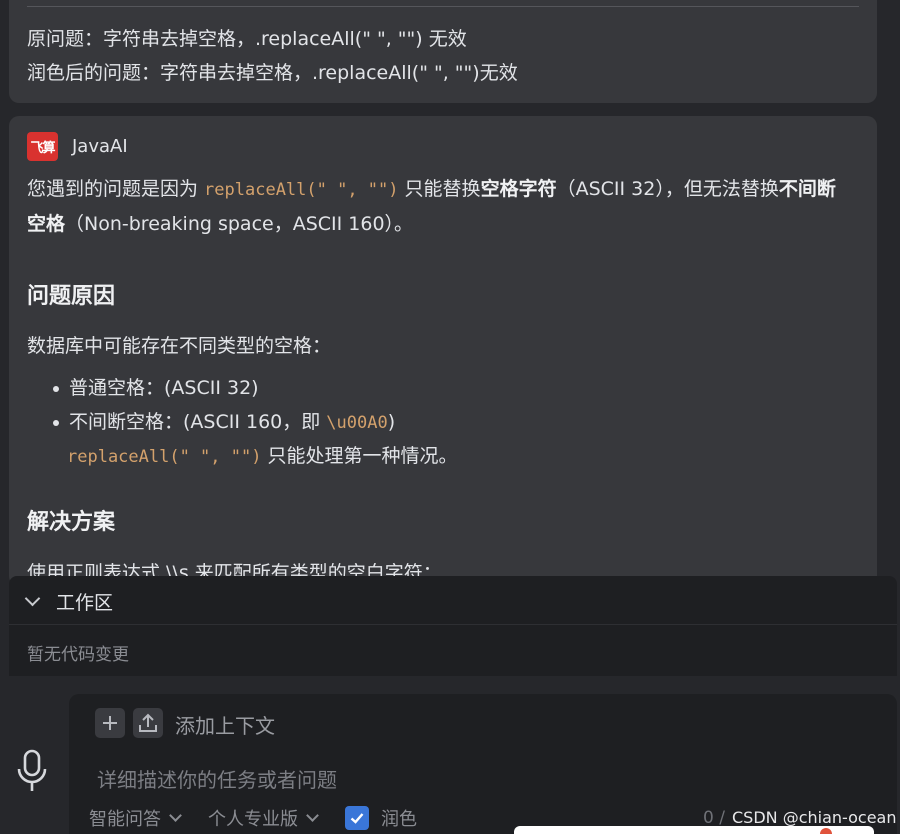 This screenshot has width=900, height=834. I want to click on add-context-button, so click(110, 723).